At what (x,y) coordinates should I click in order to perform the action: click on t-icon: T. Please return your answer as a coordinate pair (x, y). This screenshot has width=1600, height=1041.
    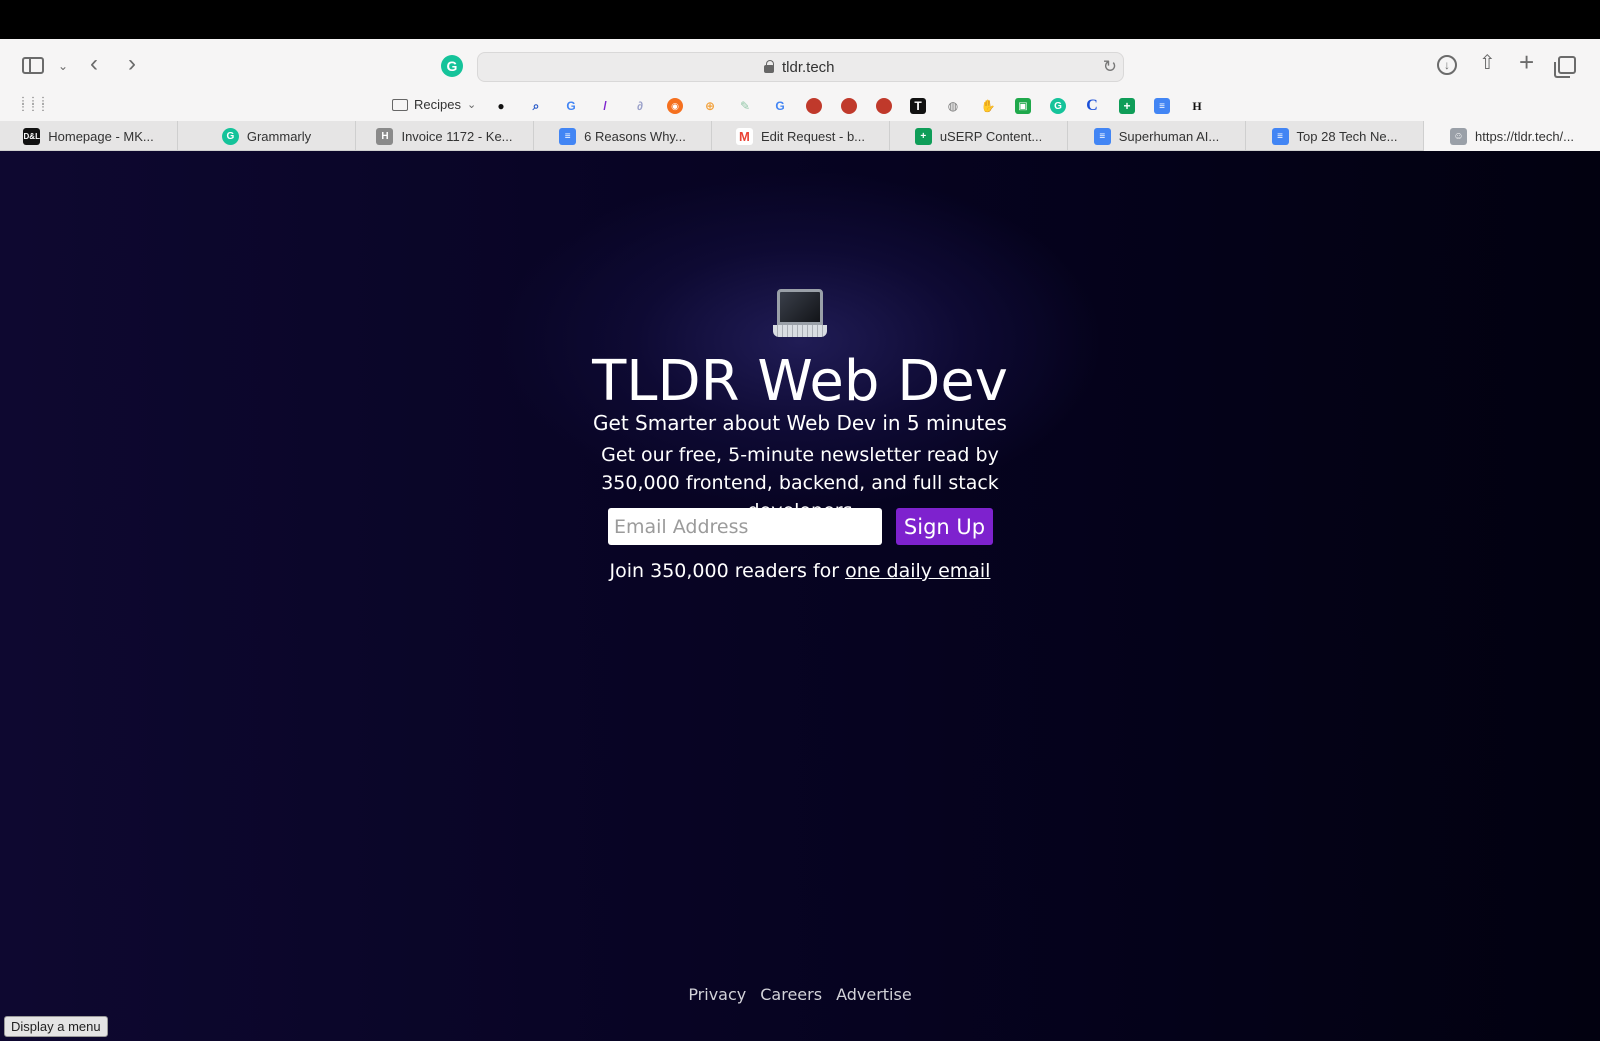
    Looking at the image, I should click on (918, 106).